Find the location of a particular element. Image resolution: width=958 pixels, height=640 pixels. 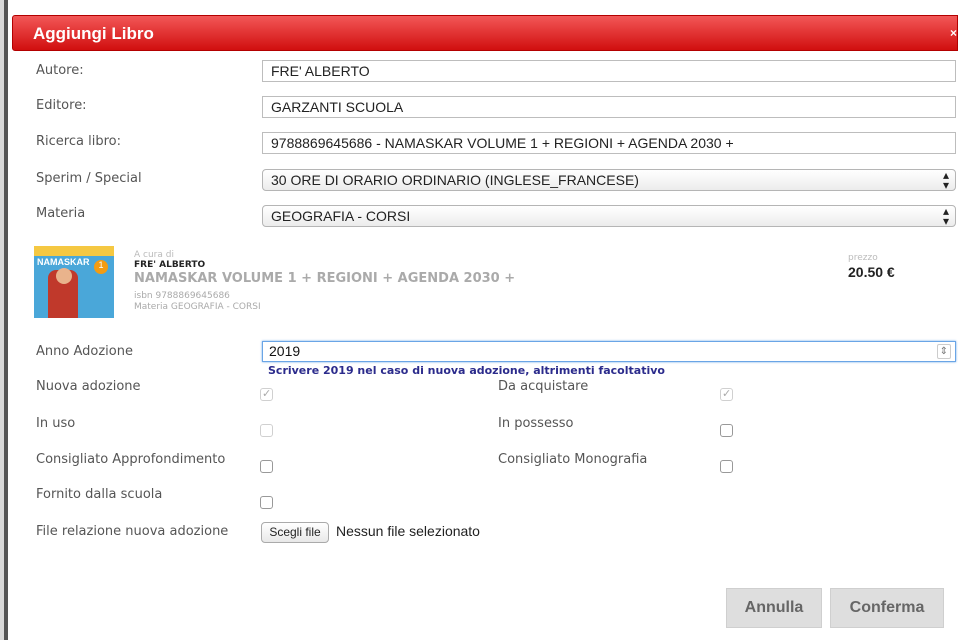

fornito-scuola-checkbox is located at coordinates (266, 502).